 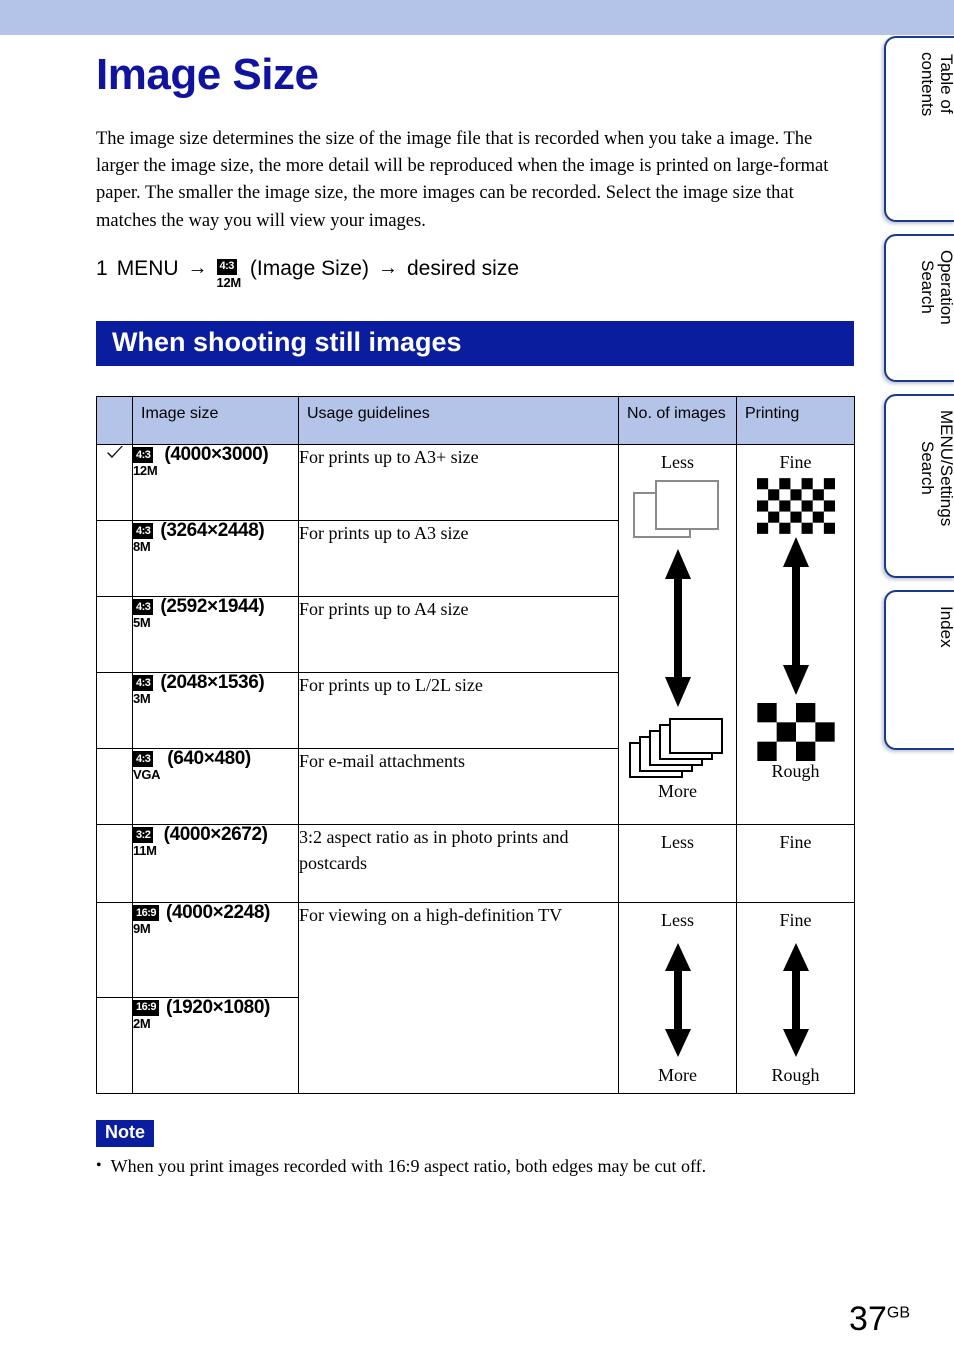 I want to click on image-size-icon: 4:3 VGA, so click(x=147, y=767).